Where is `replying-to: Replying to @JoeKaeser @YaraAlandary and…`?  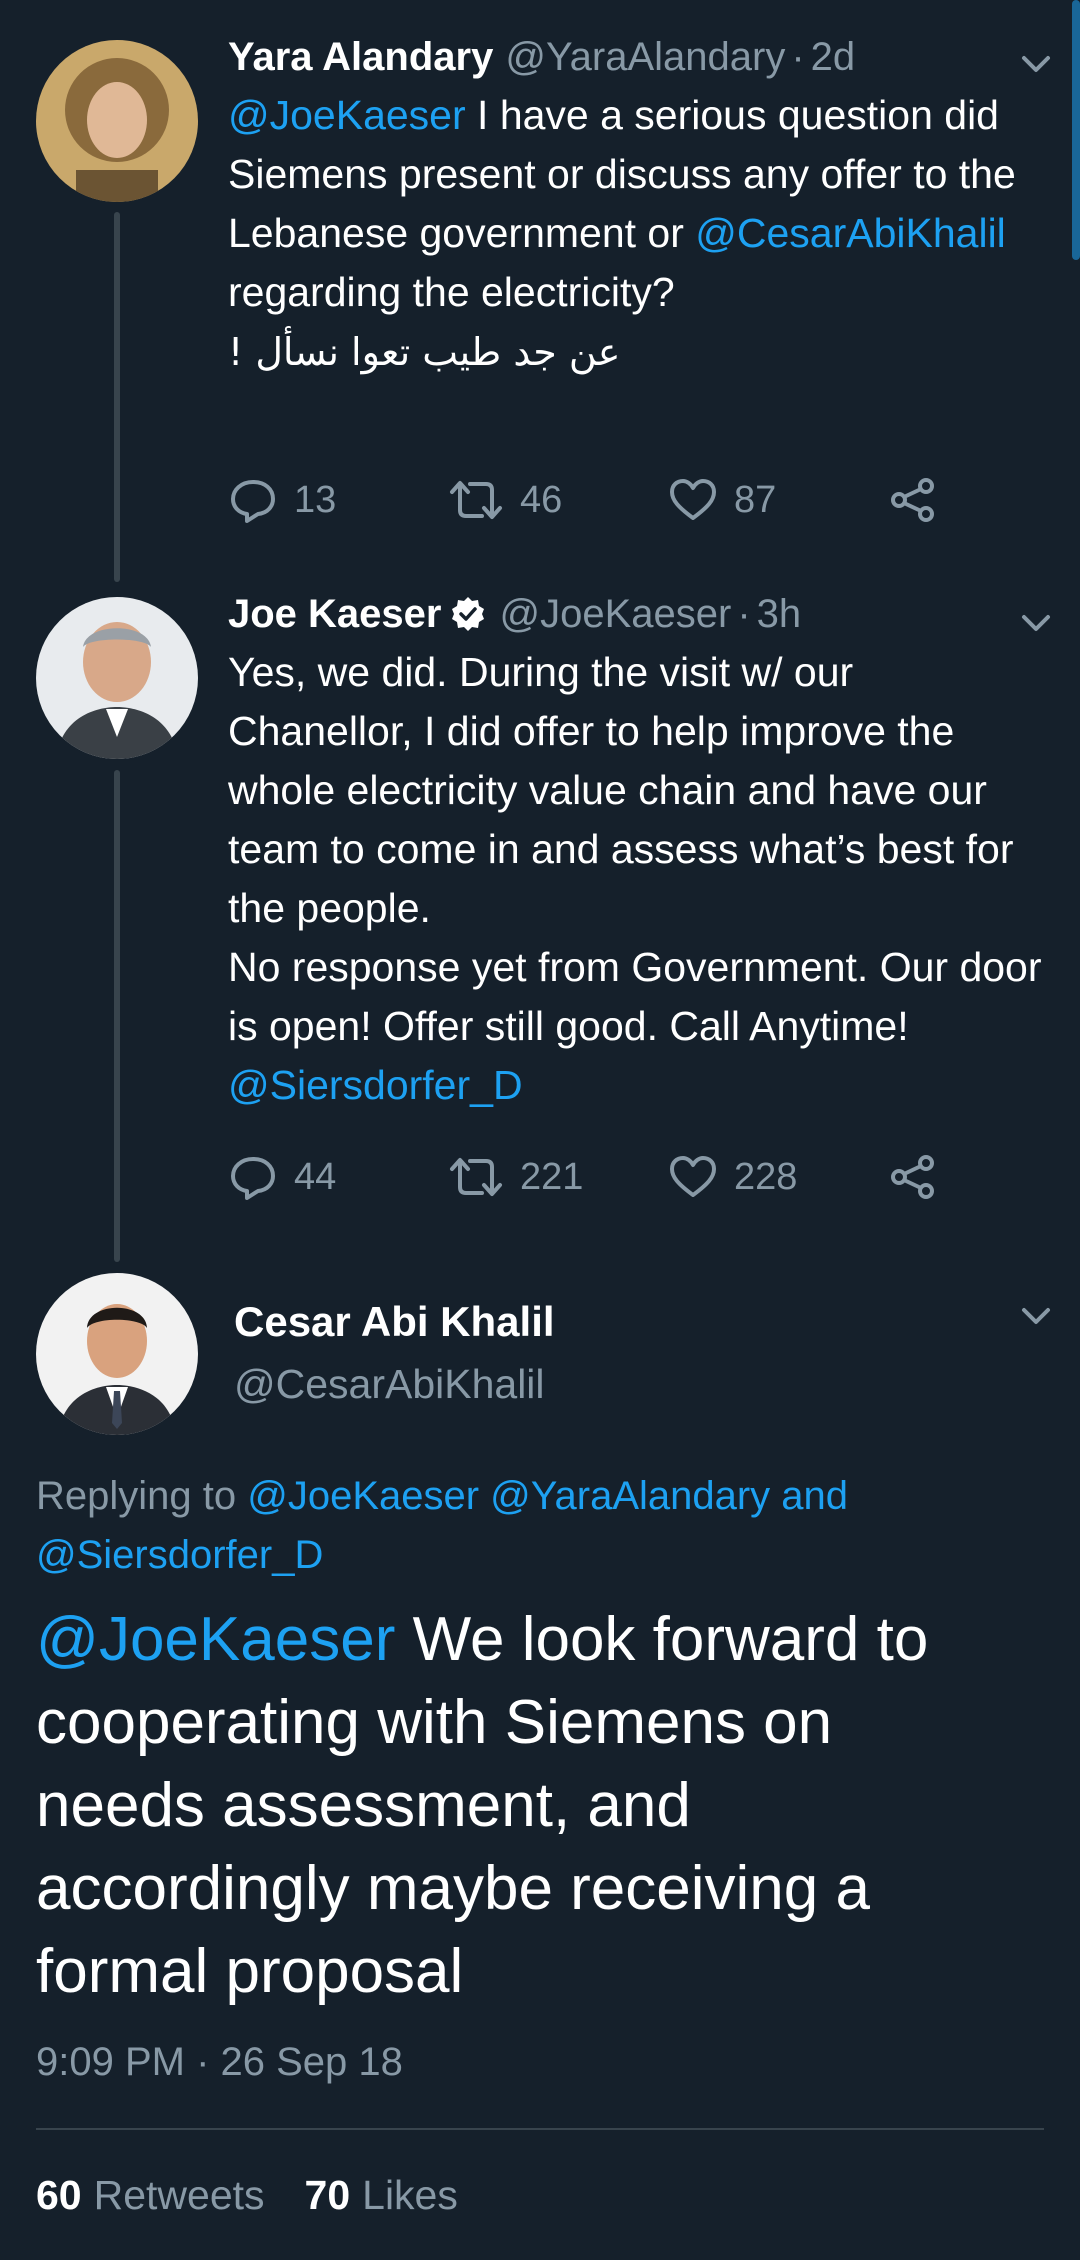
replying-to: Replying to @JoeKaeser @YaraAlandary and… is located at coordinates (540, 1526).